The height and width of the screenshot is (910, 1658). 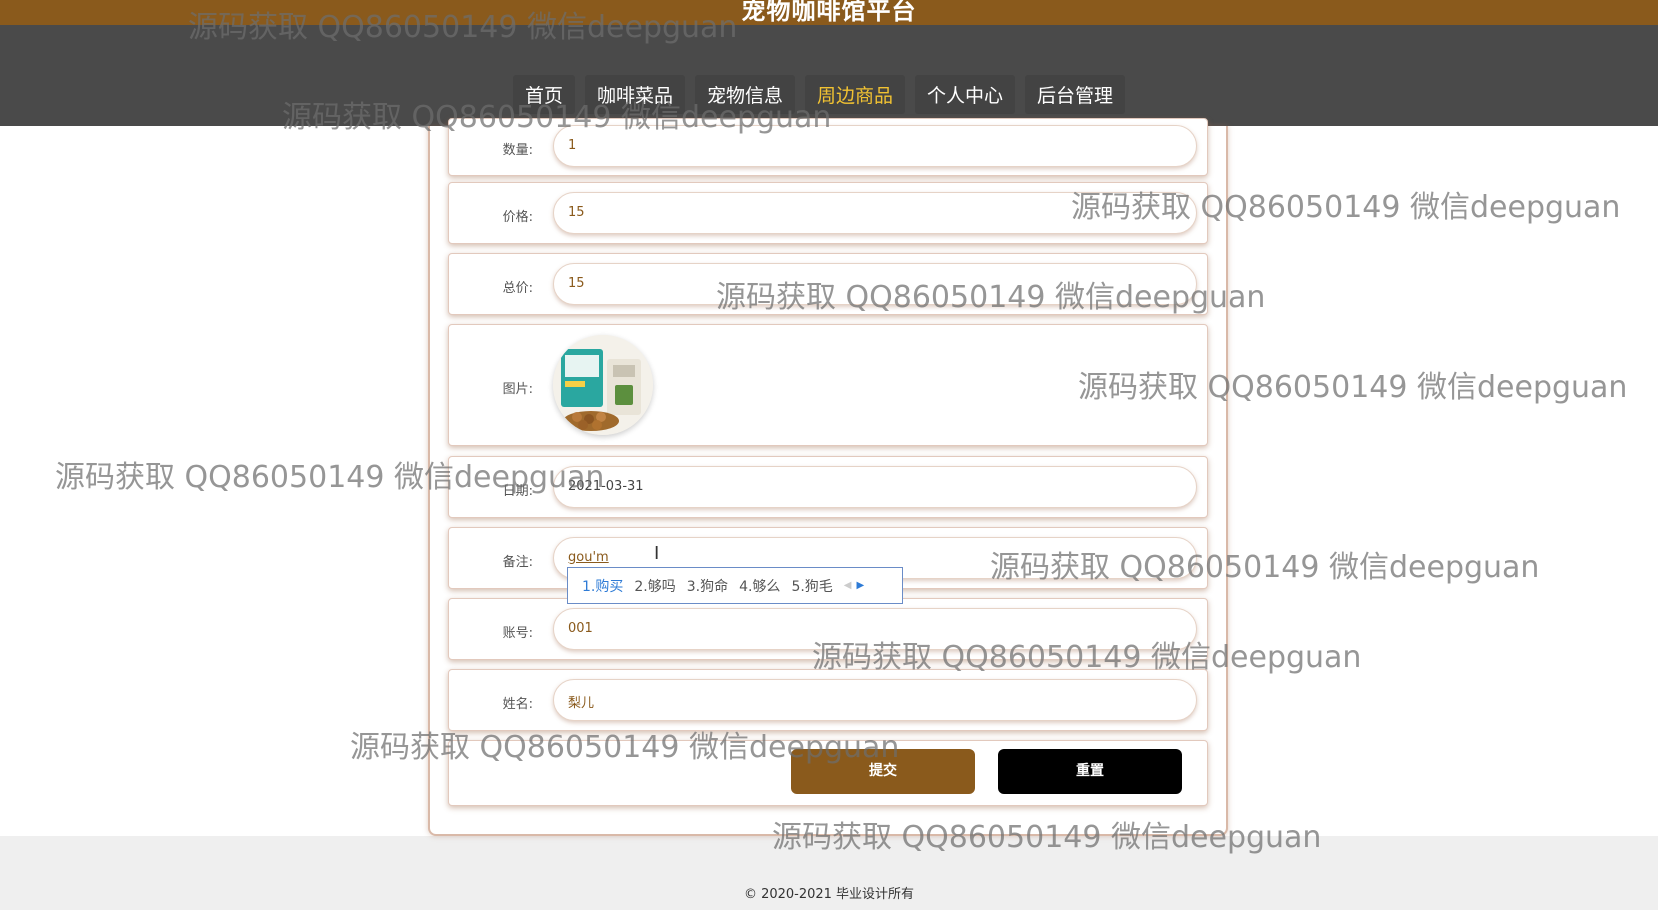 I want to click on nav-item-pet-info: 宠物信息, so click(x=744, y=94).